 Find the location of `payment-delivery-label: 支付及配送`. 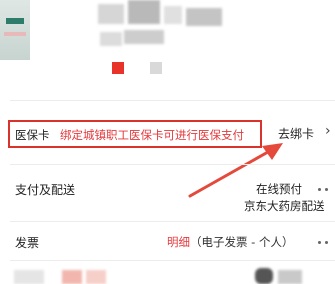

payment-delivery-label: 支付及配送 is located at coordinates (45, 190).